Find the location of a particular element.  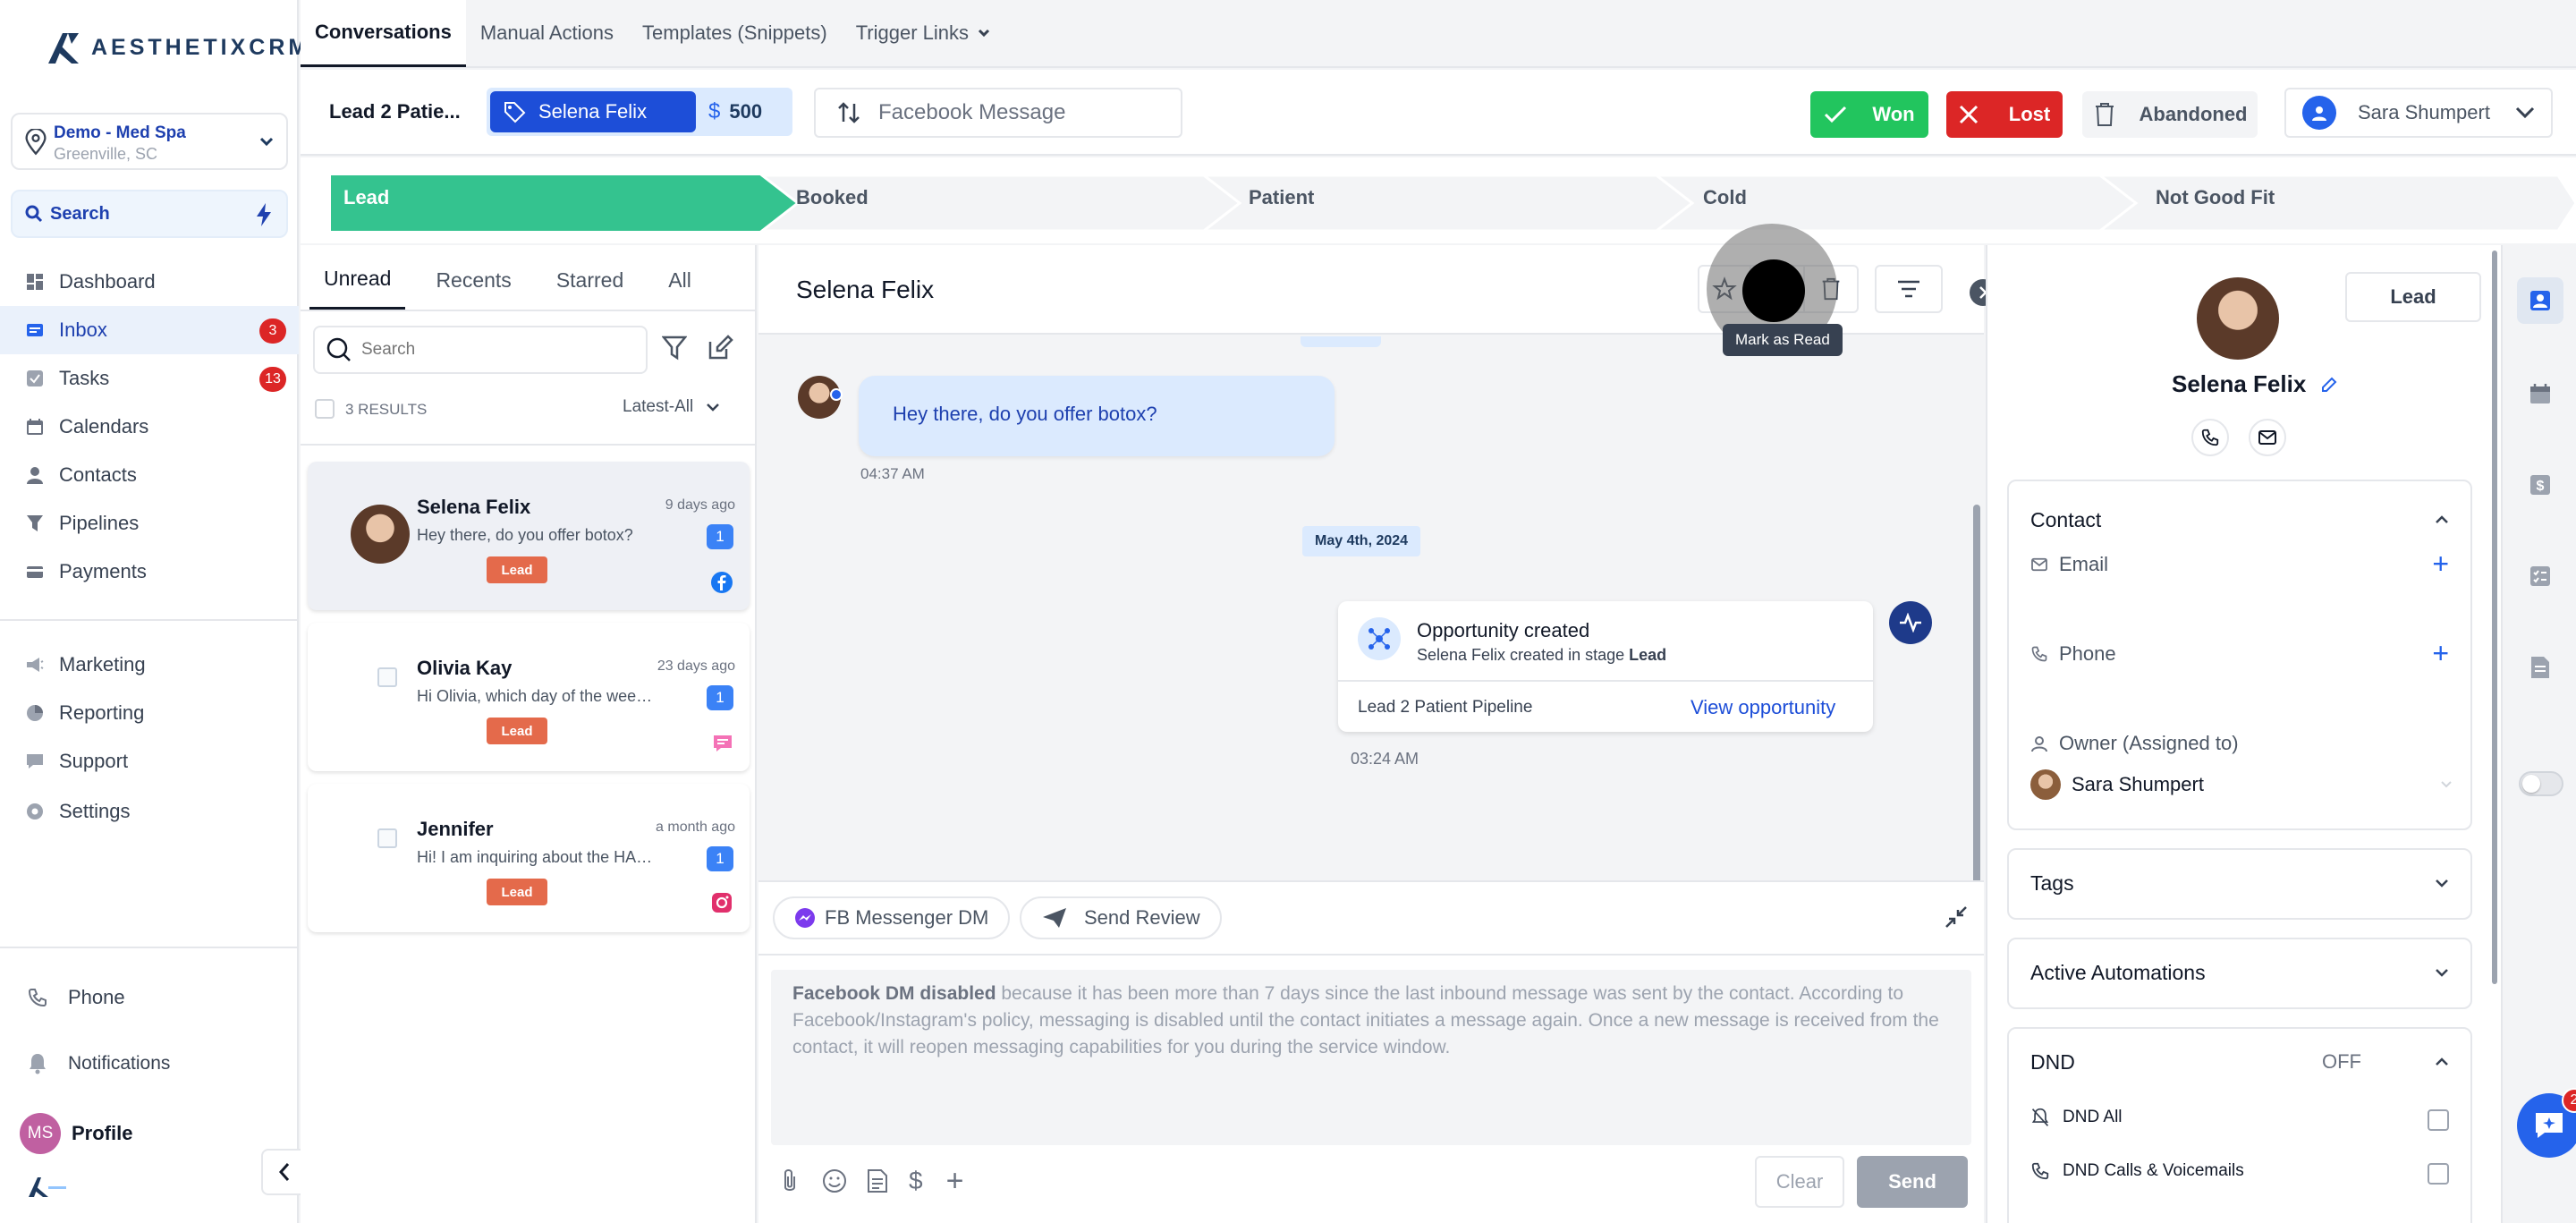

pipeline-stages: Lead Booked Patient Cold Not Good Fit is located at coordinates (1438, 200).